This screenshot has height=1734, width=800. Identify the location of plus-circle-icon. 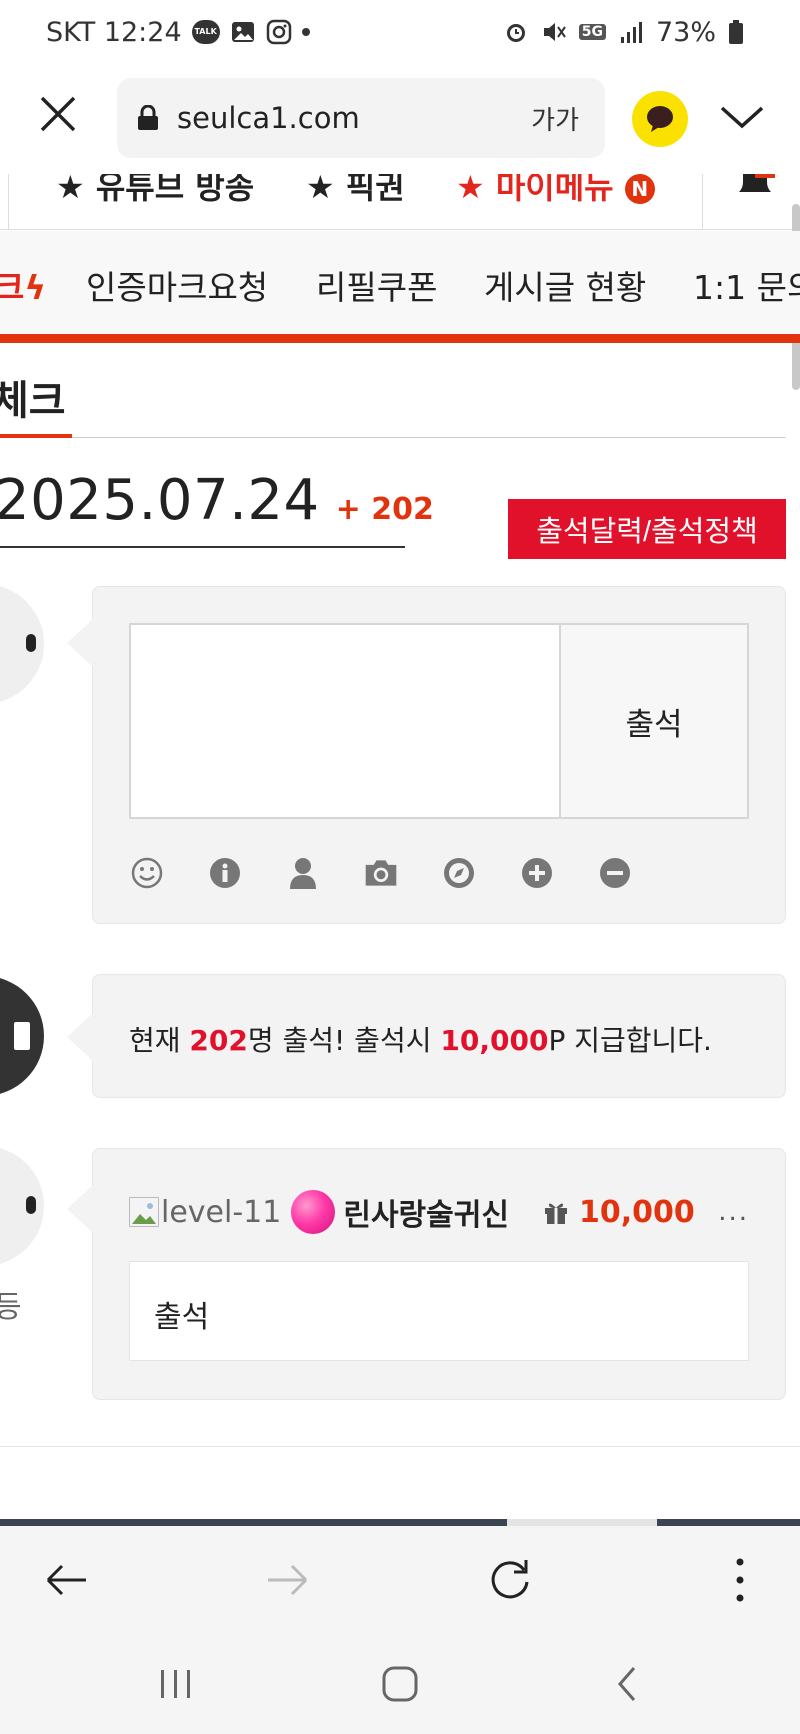
(537, 873).